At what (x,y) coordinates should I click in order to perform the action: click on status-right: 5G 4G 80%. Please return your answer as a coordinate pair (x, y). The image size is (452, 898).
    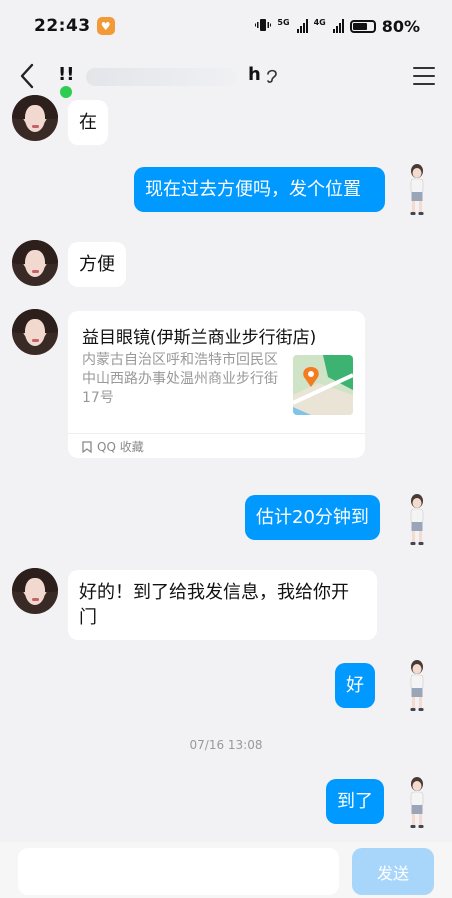
    Looking at the image, I should click on (337, 26).